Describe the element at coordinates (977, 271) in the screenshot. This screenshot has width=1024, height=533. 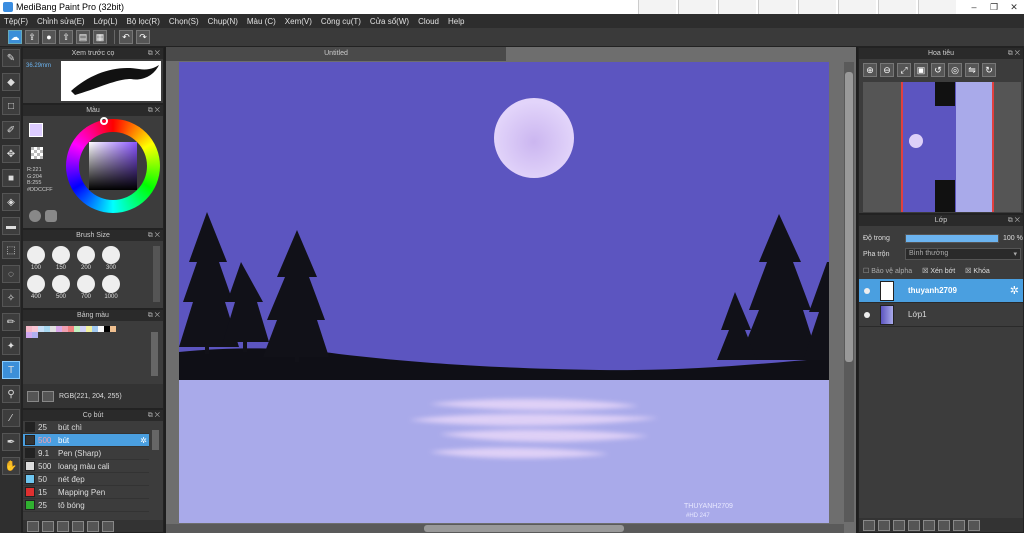
I see `lock-checkbox: ☒ Khóa` at that location.